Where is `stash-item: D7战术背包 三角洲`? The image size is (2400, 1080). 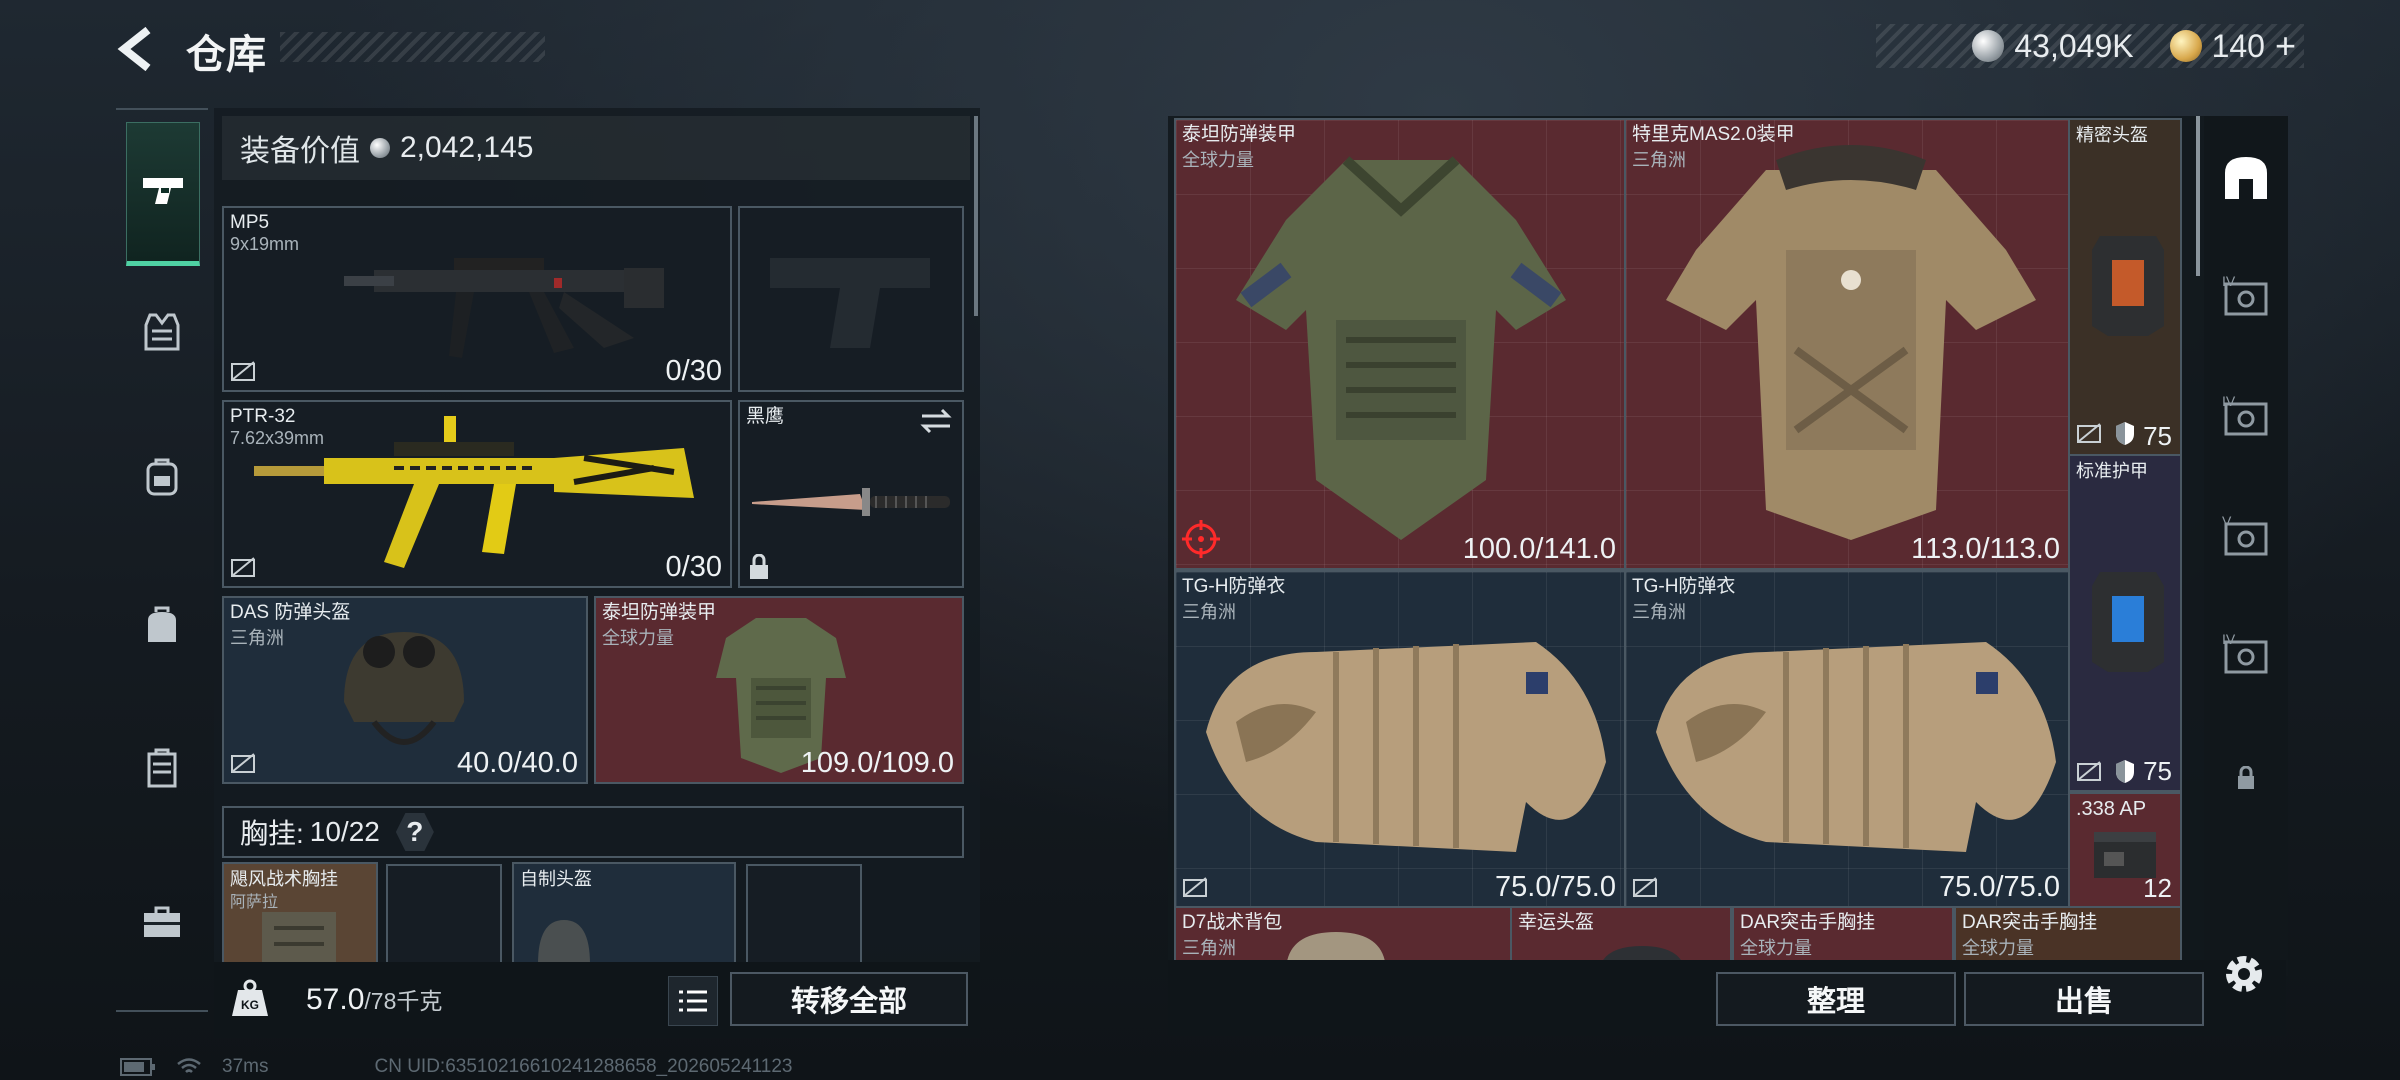 stash-item: D7战术背包 三角洲 is located at coordinates (1343, 933).